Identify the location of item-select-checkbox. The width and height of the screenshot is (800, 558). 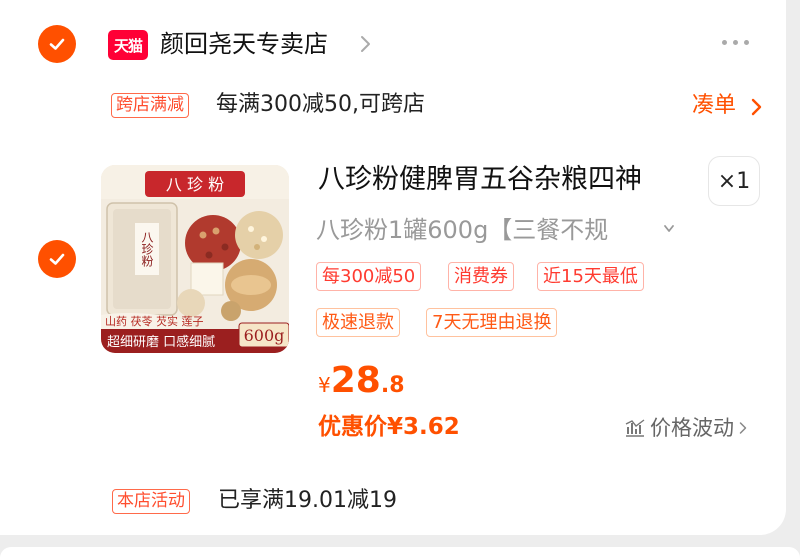
(57, 259).